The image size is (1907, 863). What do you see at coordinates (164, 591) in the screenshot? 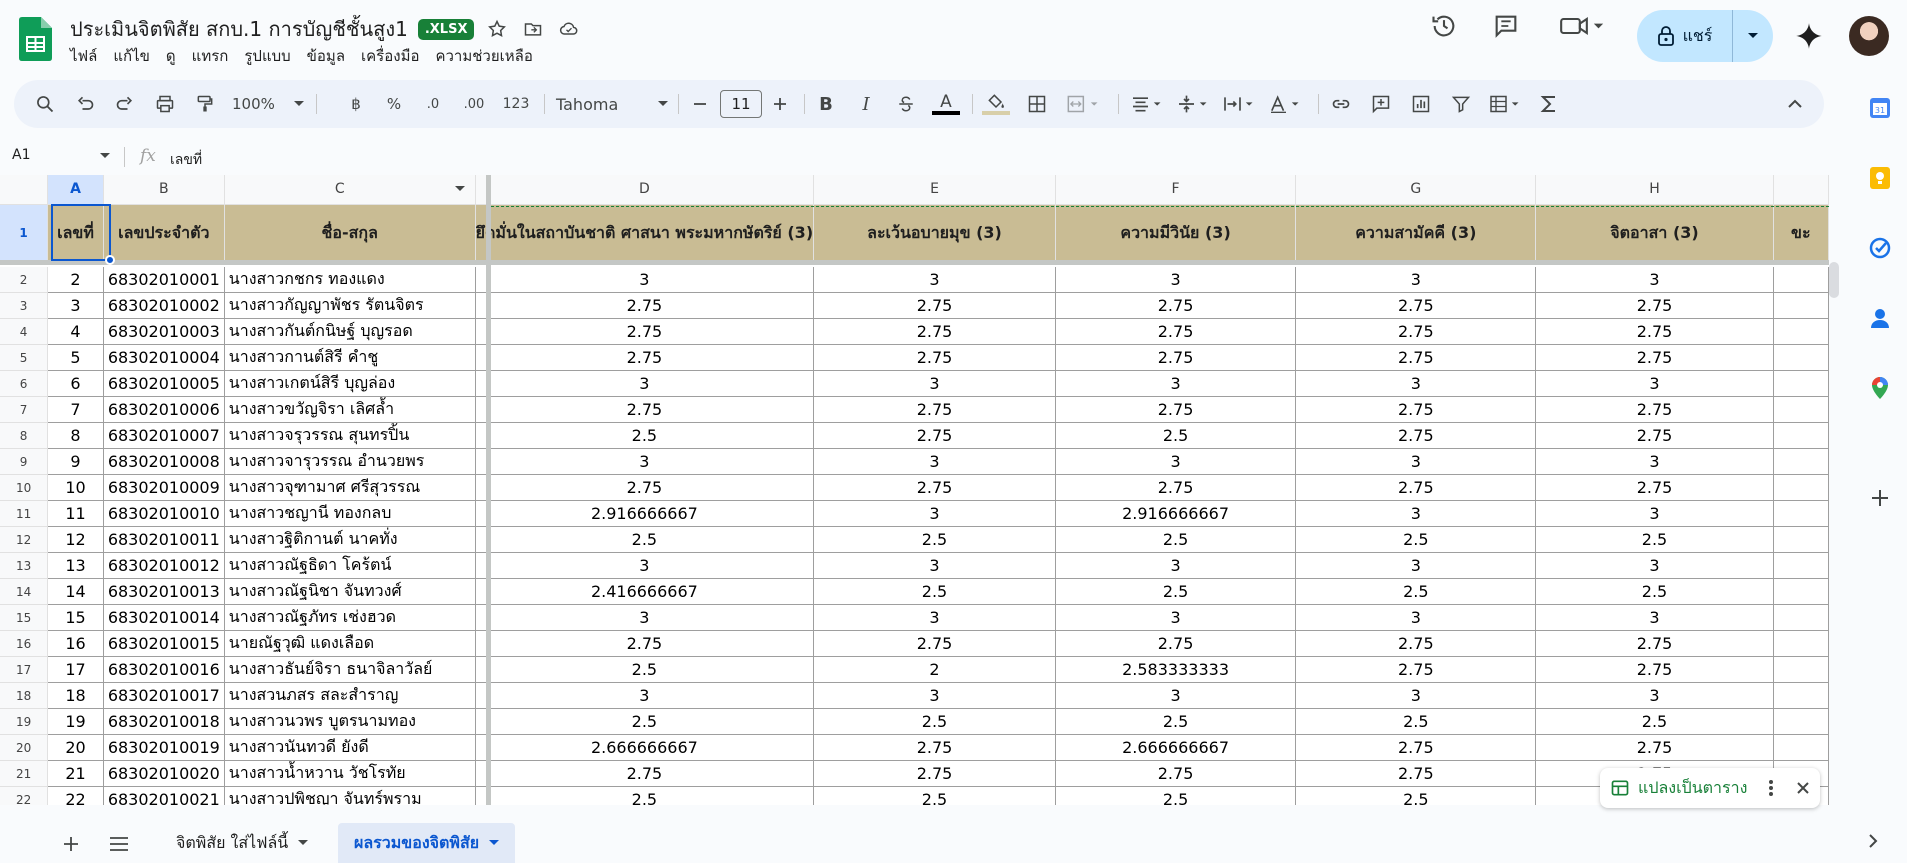
I see `cell-student-id: 68302010013` at bounding box center [164, 591].